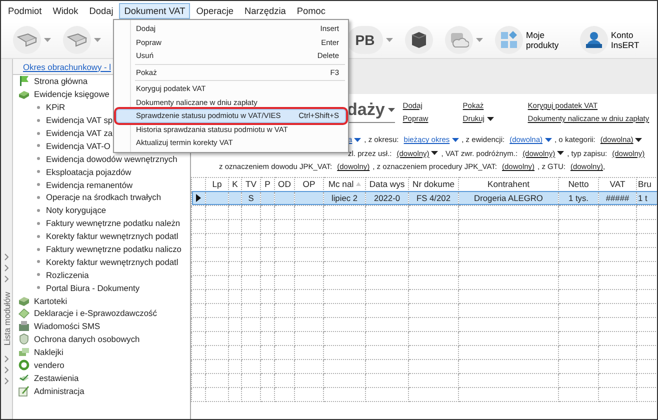  Describe the element at coordinates (113, 223) in the screenshot. I see `nav-item: Faktury wewnętrzne podatku należn` at that location.